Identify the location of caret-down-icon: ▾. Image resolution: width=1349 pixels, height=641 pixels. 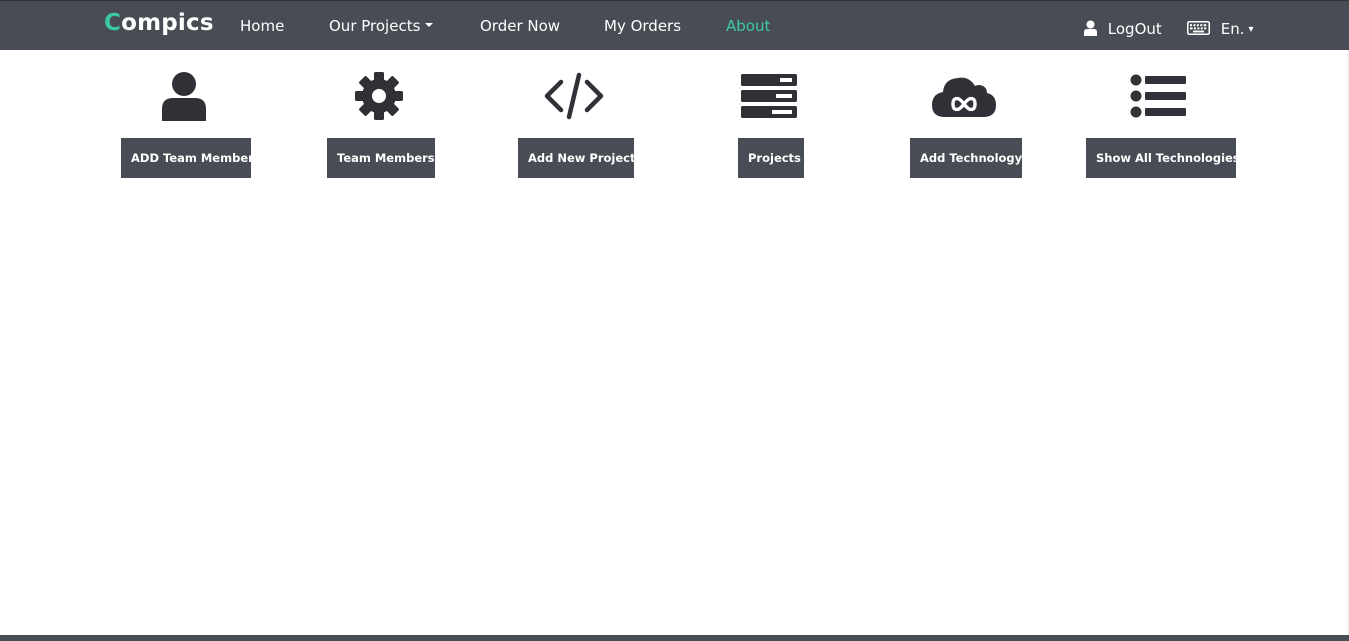
(1251, 29).